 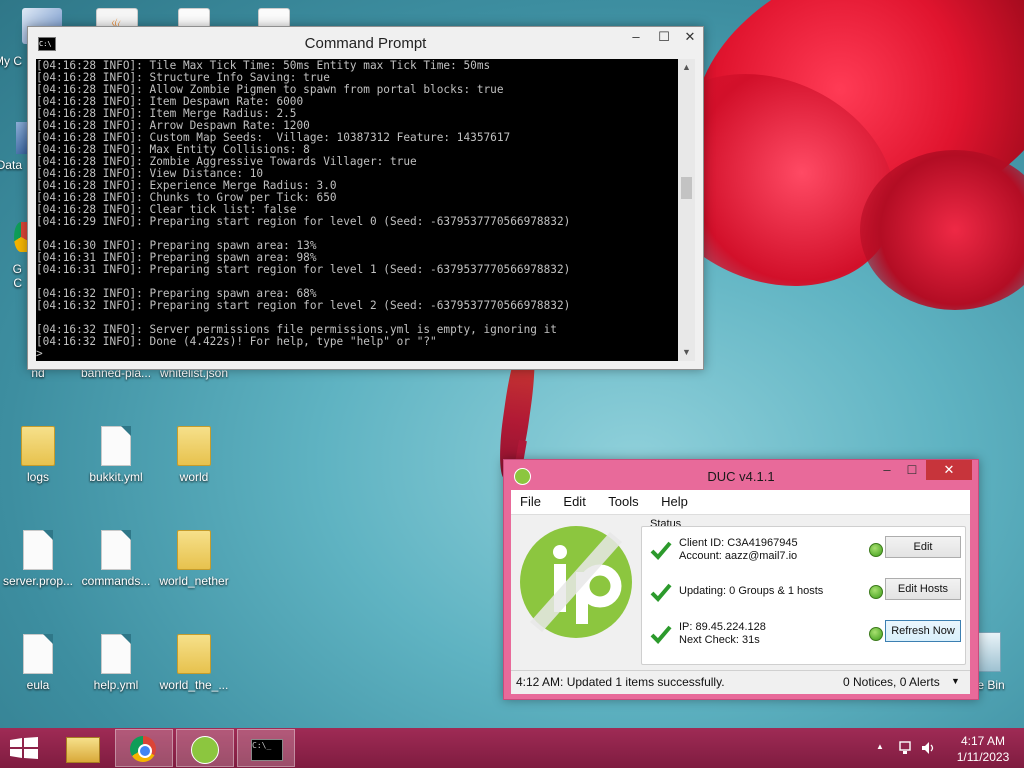 What do you see at coordinates (923, 589) in the screenshot?
I see `edit-hosts-button: Edit Hosts` at bounding box center [923, 589].